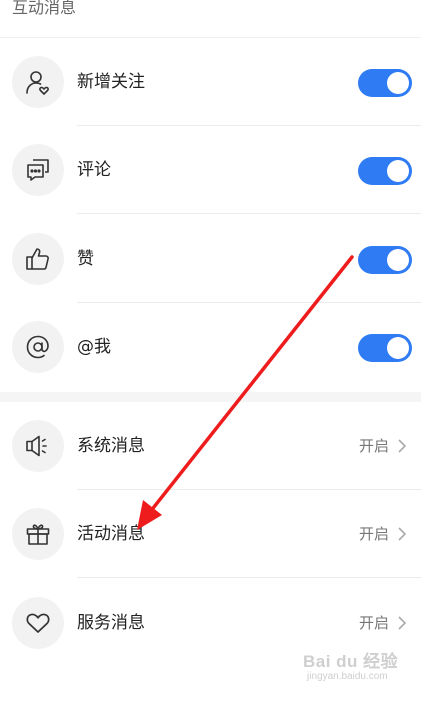  What do you see at coordinates (347, 676) in the screenshot?
I see `watermark-url: jingyan.baidu.com` at bounding box center [347, 676].